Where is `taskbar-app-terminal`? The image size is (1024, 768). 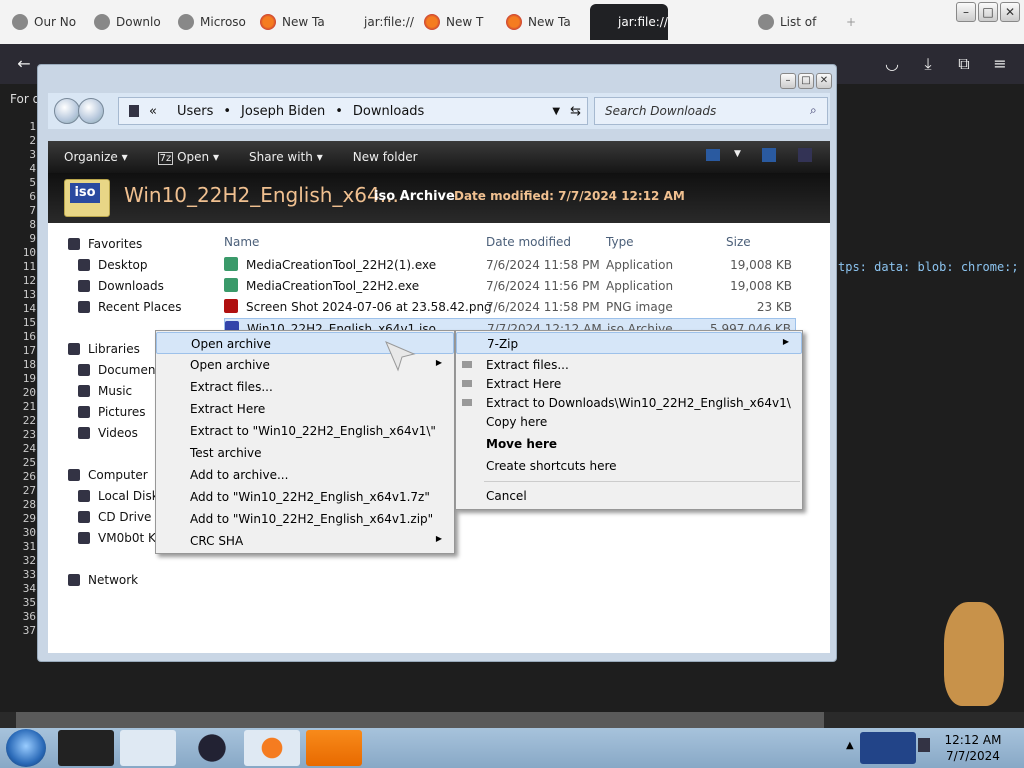
taskbar-app-terminal is located at coordinates (86, 748).